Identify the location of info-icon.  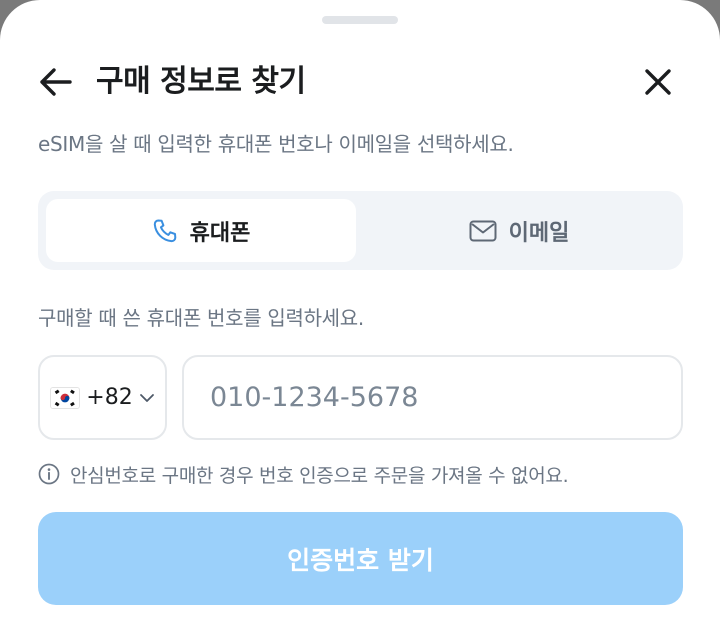
(49, 474).